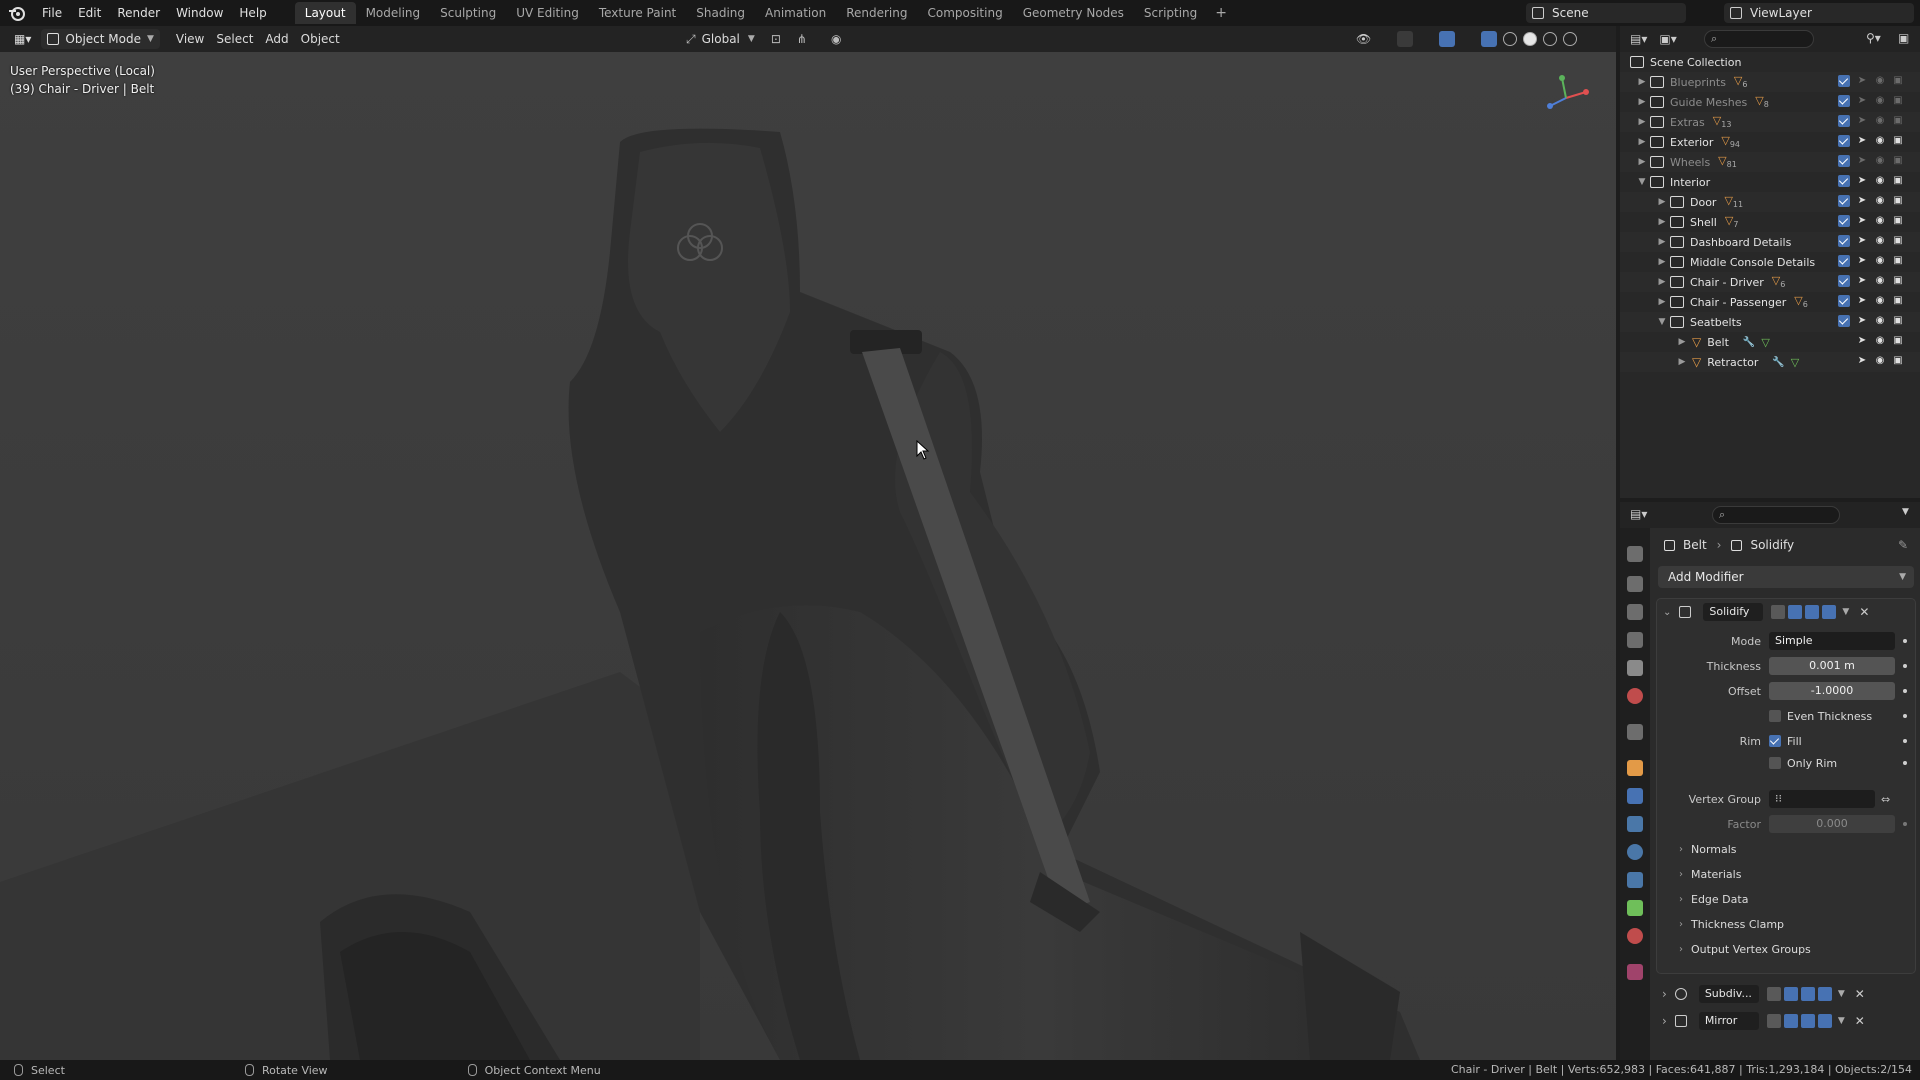 The width and height of the screenshot is (1920, 1080). What do you see at coordinates (1510, 39) in the screenshot?
I see `wireframe-shading-icon` at bounding box center [1510, 39].